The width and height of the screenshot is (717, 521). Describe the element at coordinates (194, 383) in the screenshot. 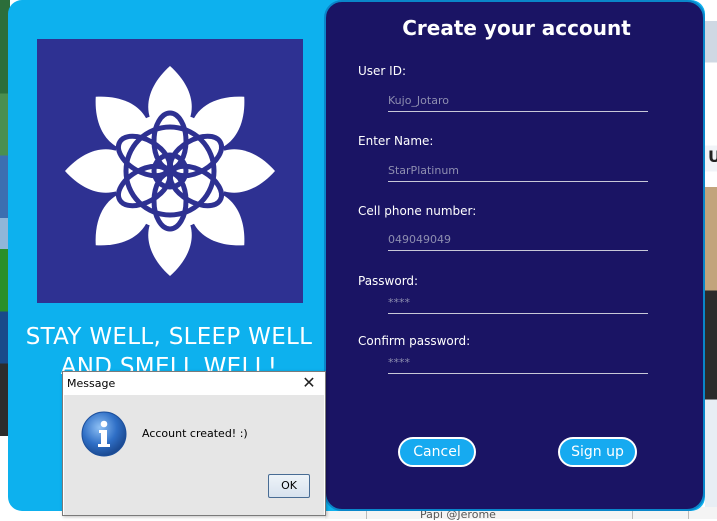

I see `dialog-titlebar: Message ✕` at that location.